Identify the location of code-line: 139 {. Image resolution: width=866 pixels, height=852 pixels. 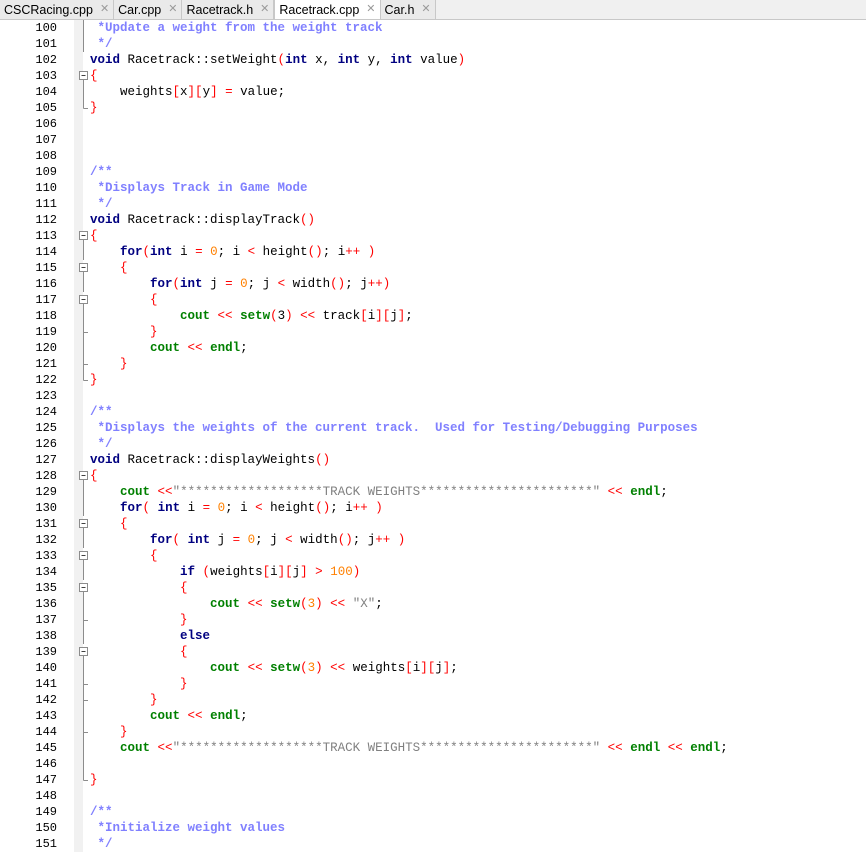
(433, 652).